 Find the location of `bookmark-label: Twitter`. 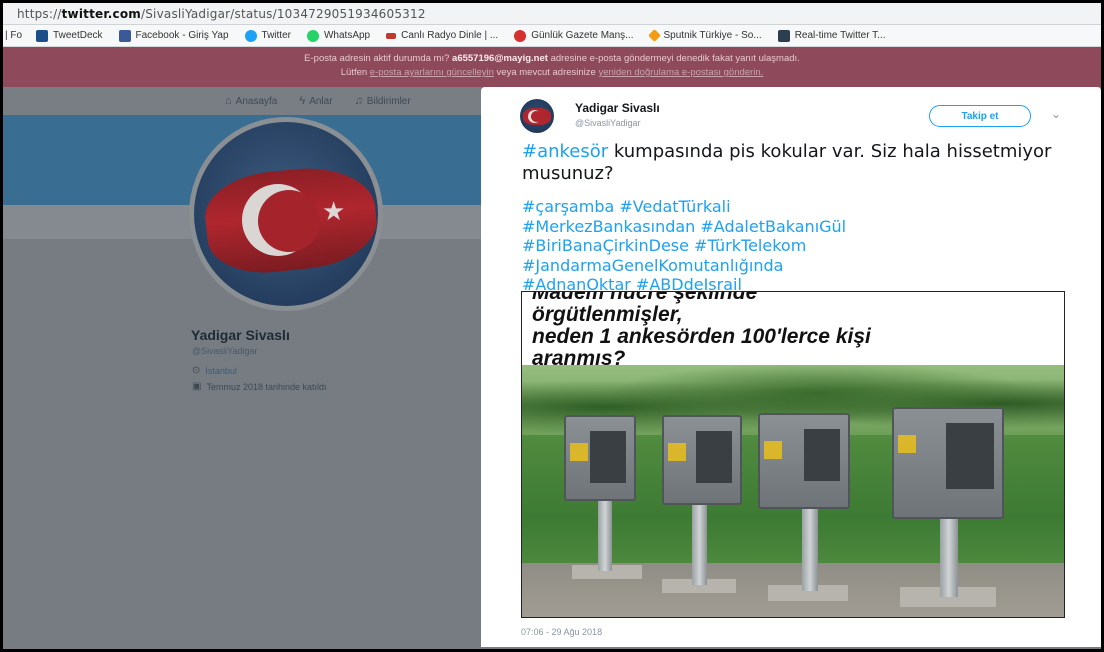

bookmark-label: Twitter is located at coordinates (276, 35).